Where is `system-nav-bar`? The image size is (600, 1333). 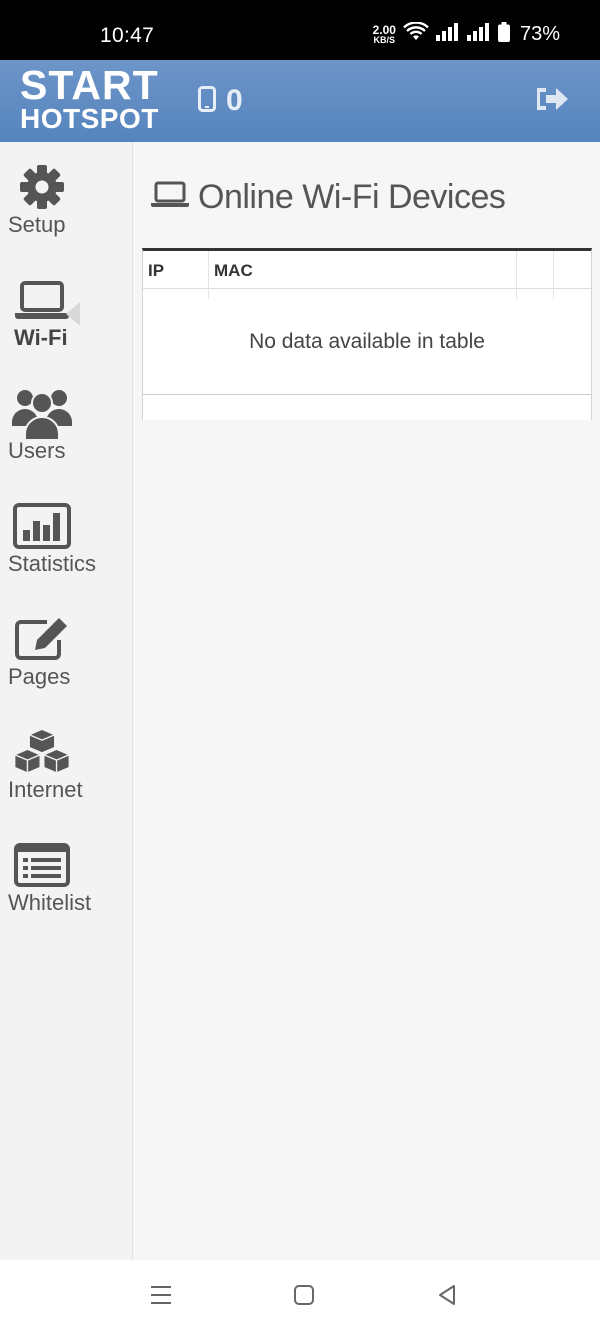
system-nav-bar is located at coordinates (300, 1296).